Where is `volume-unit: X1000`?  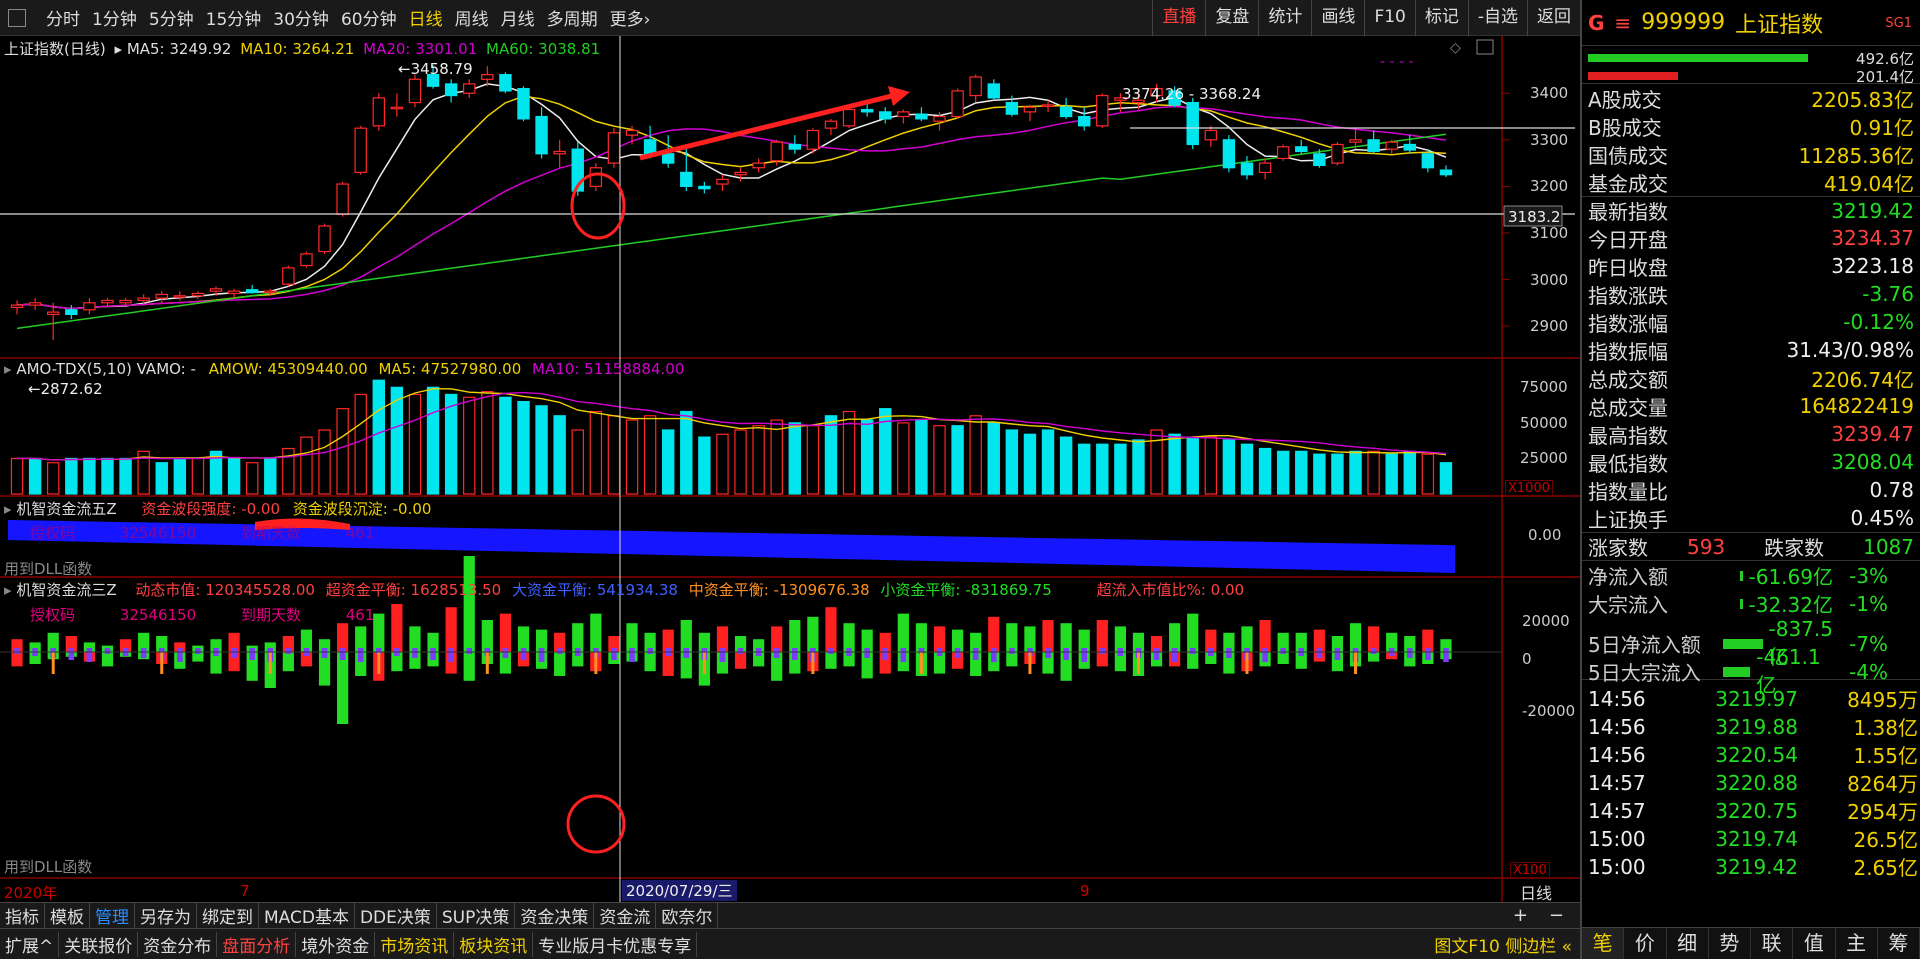
volume-unit: X1000 is located at coordinates (1529, 488).